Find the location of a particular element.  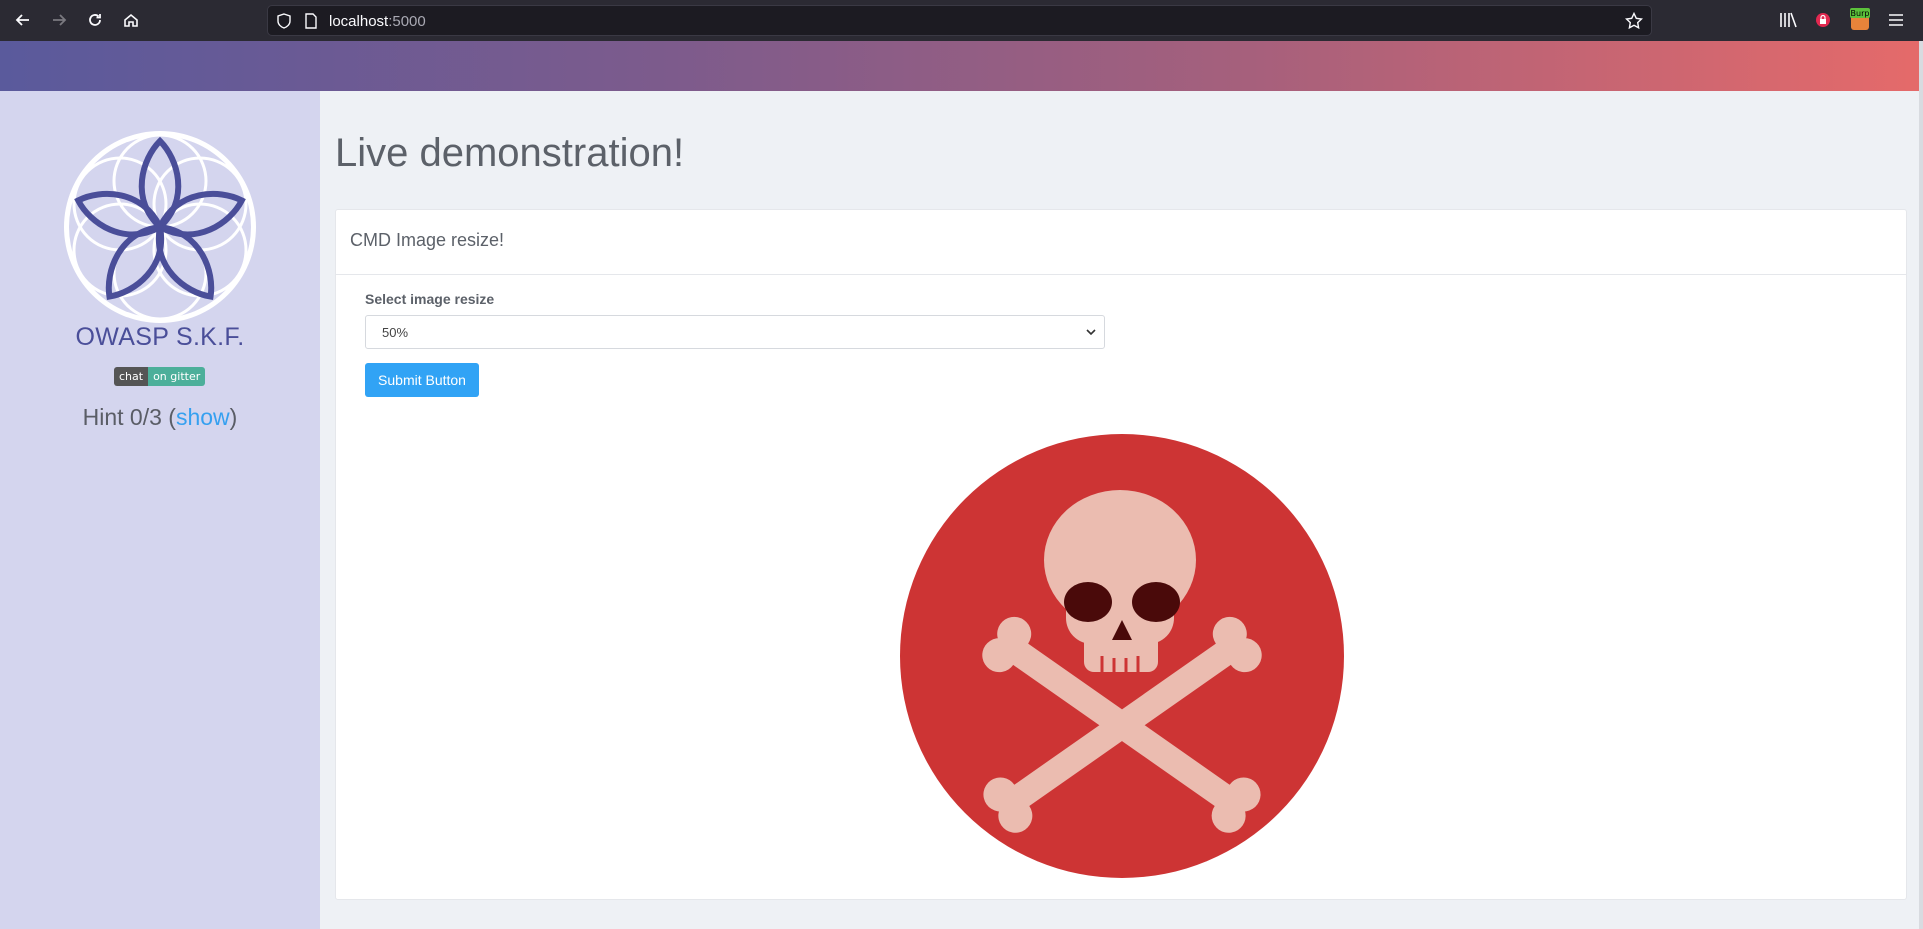

forward-icon is located at coordinates (59, 20).